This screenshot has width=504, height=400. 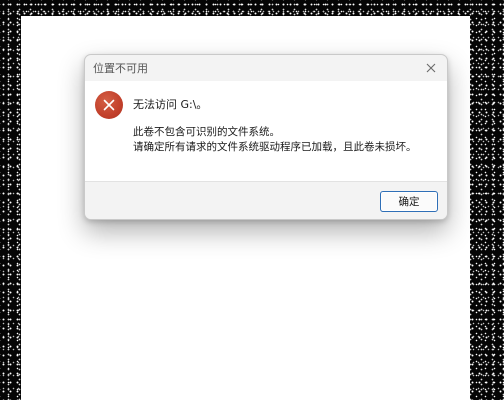 What do you see at coordinates (266, 200) in the screenshot?
I see `dialog-footer: 确定` at bounding box center [266, 200].